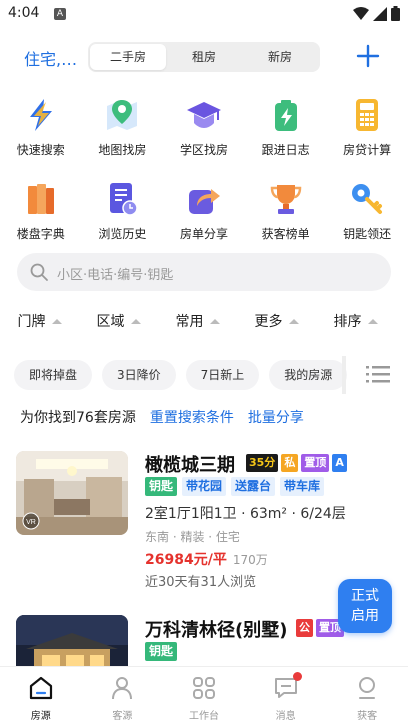  Describe the element at coordinates (344, 375) in the screenshot. I see `chips-divider` at that location.